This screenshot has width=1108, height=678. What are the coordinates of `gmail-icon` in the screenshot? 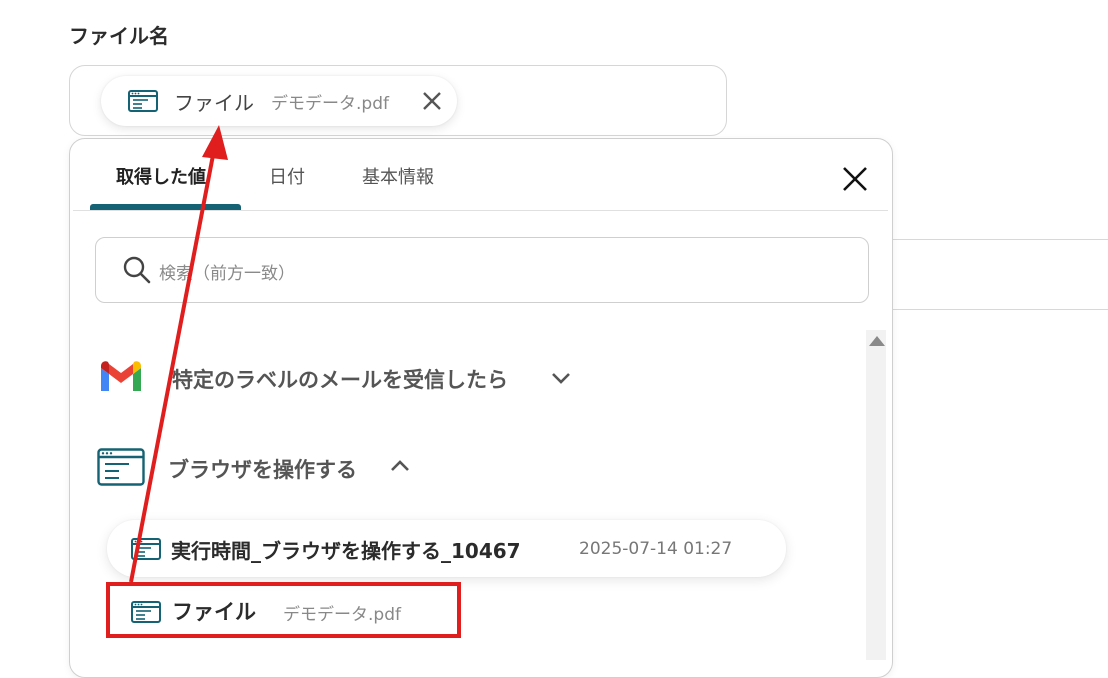 It's located at (121, 379).